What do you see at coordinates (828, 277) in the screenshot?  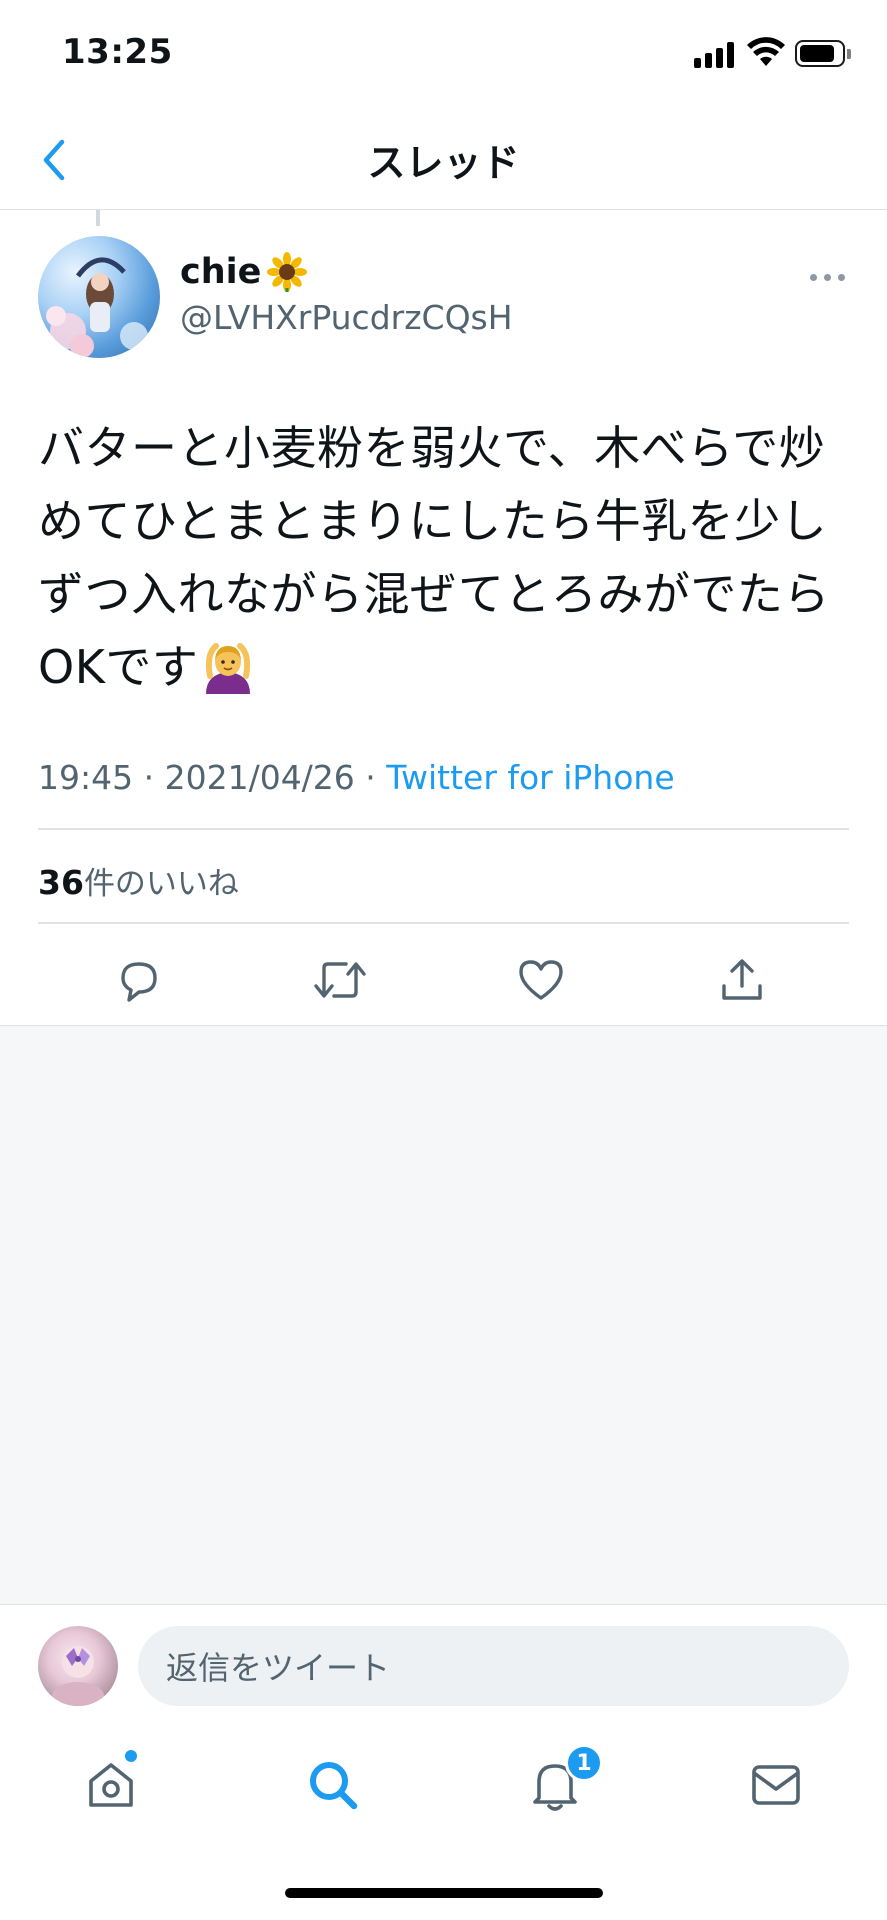 I see `more-options-button` at bounding box center [828, 277].